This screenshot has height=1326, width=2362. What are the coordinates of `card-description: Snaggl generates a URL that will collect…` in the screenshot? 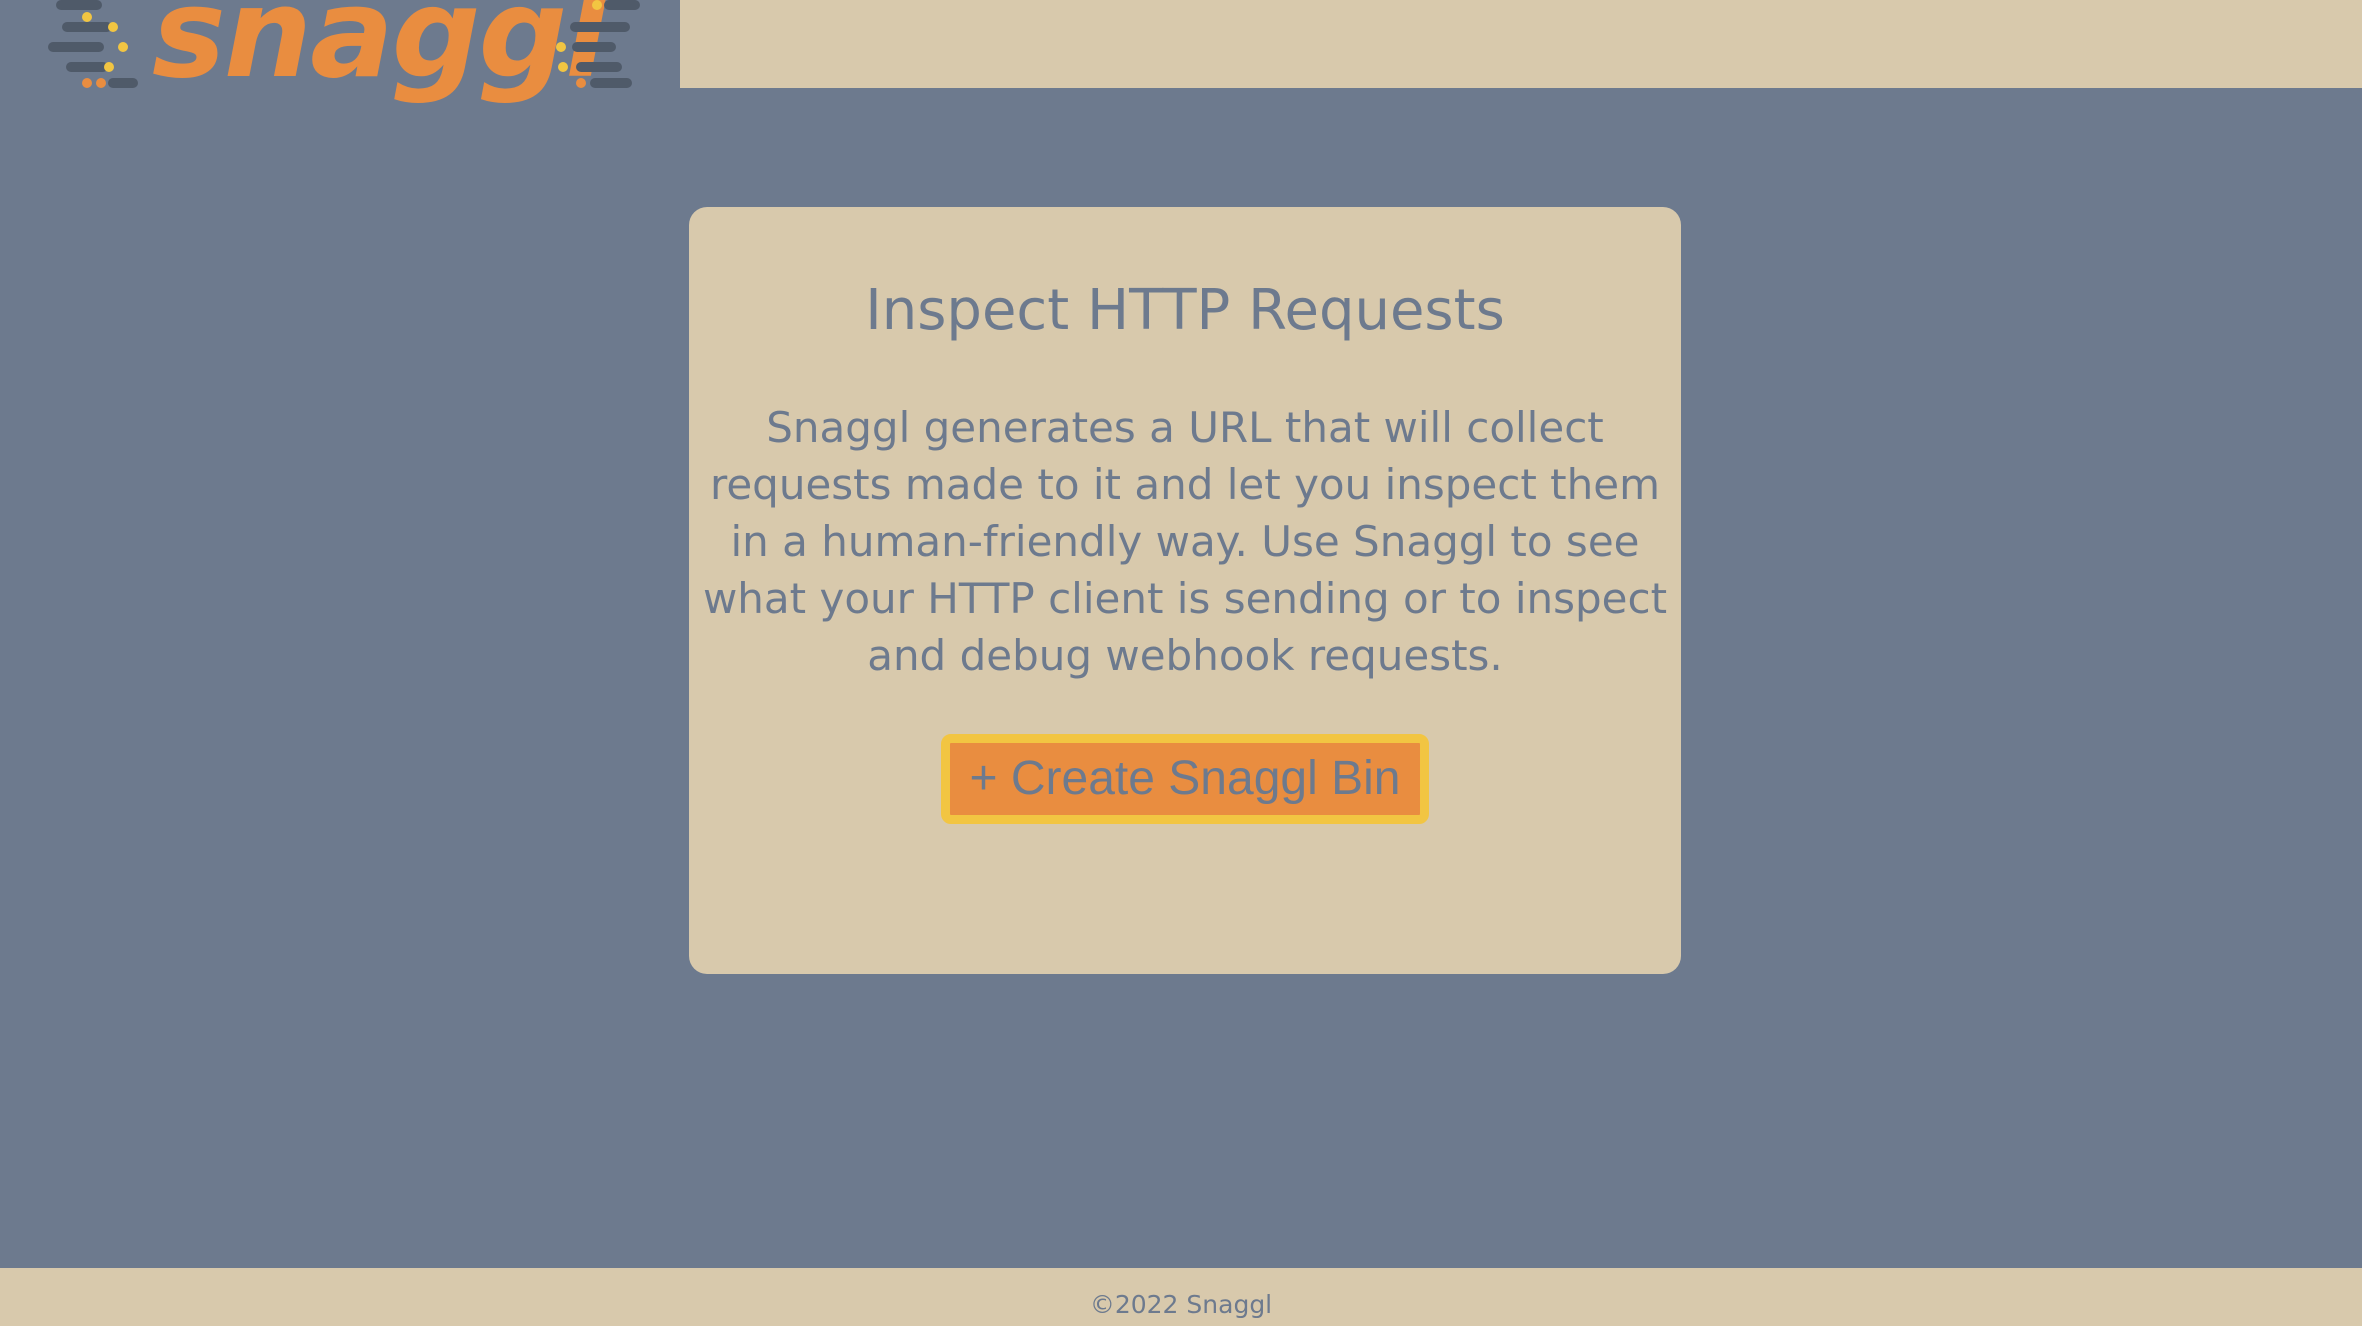 It's located at (1185, 542).